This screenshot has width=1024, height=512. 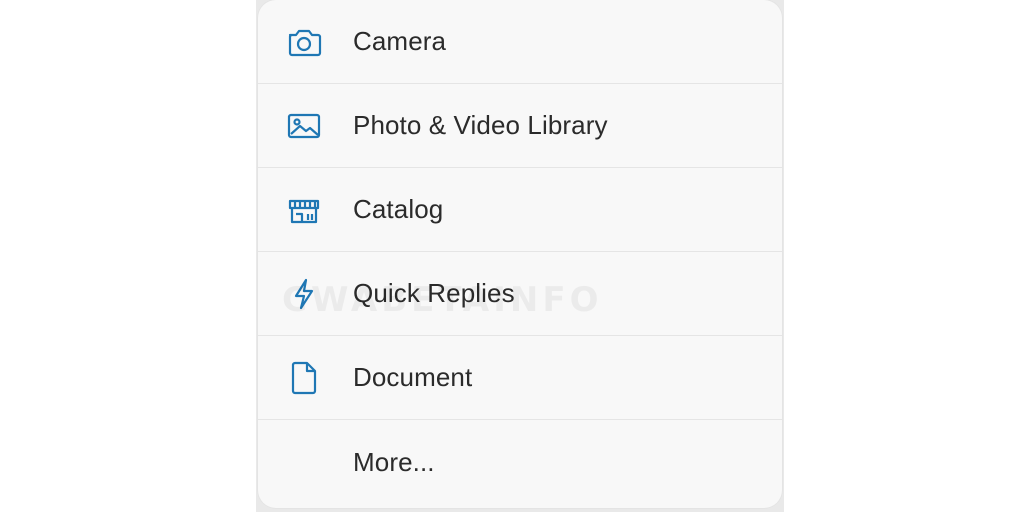 What do you see at coordinates (304, 294) in the screenshot?
I see `lightning-bolt-icon` at bounding box center [304, 294].